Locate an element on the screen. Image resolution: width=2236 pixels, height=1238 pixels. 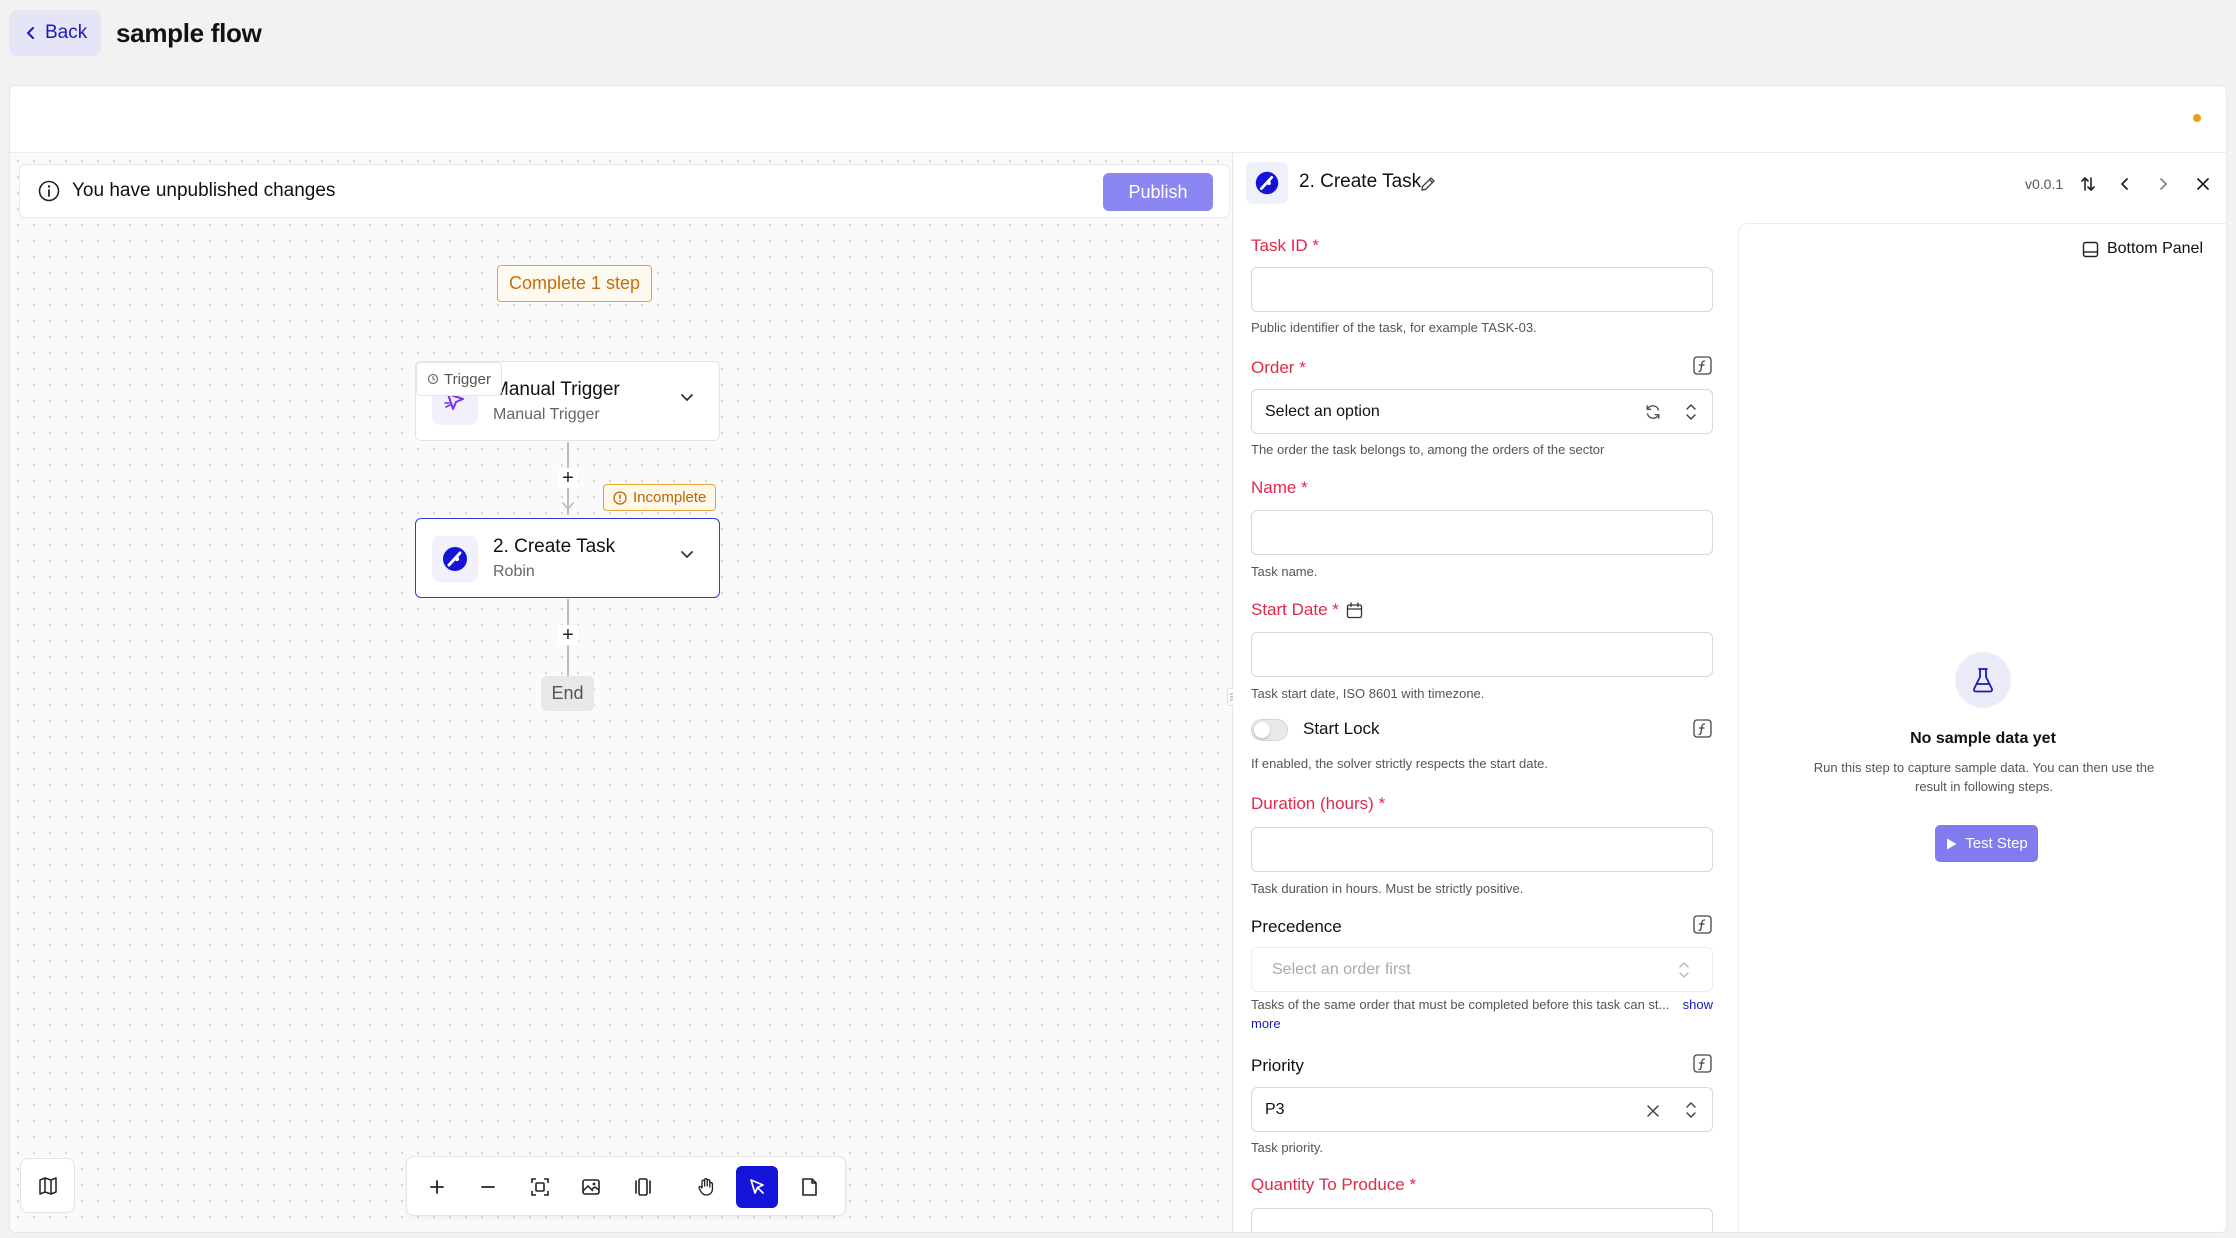
quantity-label: Quantity To Produce * is located at coordinates (1334, 1184).